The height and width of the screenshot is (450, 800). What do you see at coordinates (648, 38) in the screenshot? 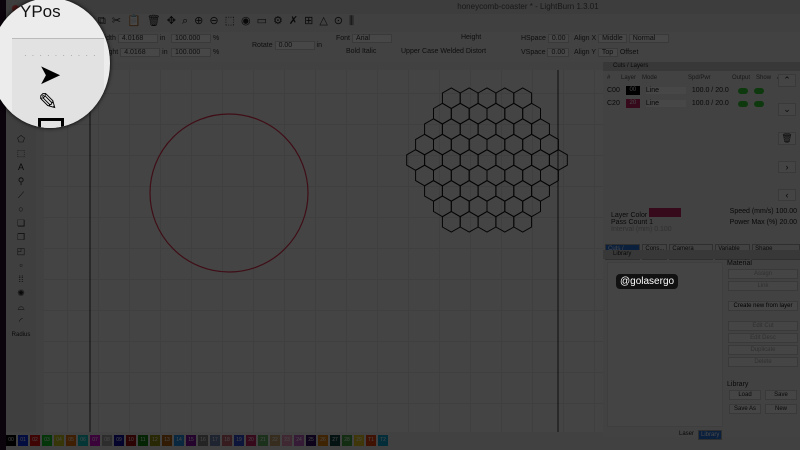
I see `style-select: Normal` at bounding box center [648, 38].